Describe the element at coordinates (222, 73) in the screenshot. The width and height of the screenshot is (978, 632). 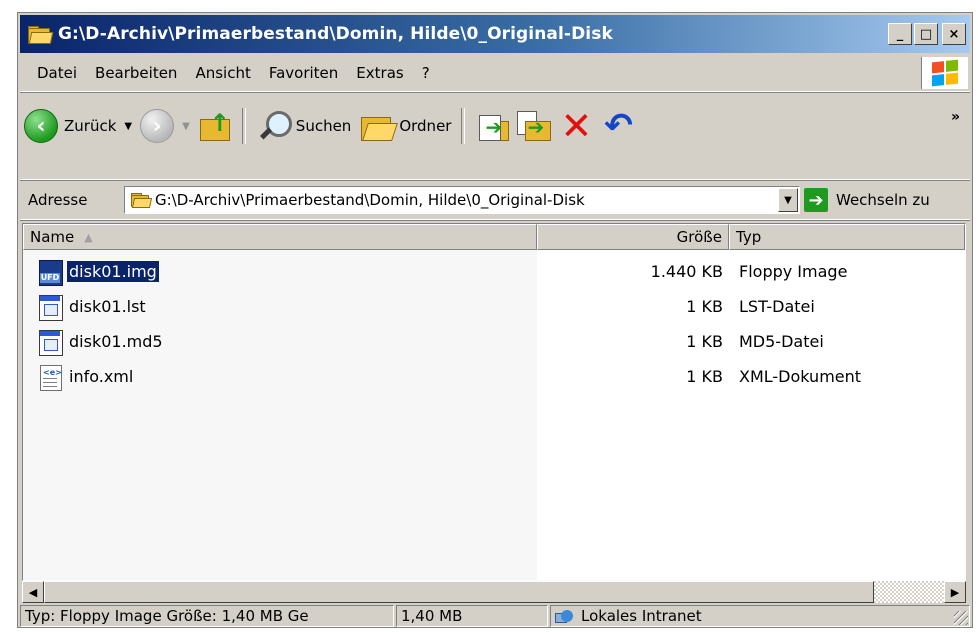
I see `menu-ansicht: Ansicht` at that location.